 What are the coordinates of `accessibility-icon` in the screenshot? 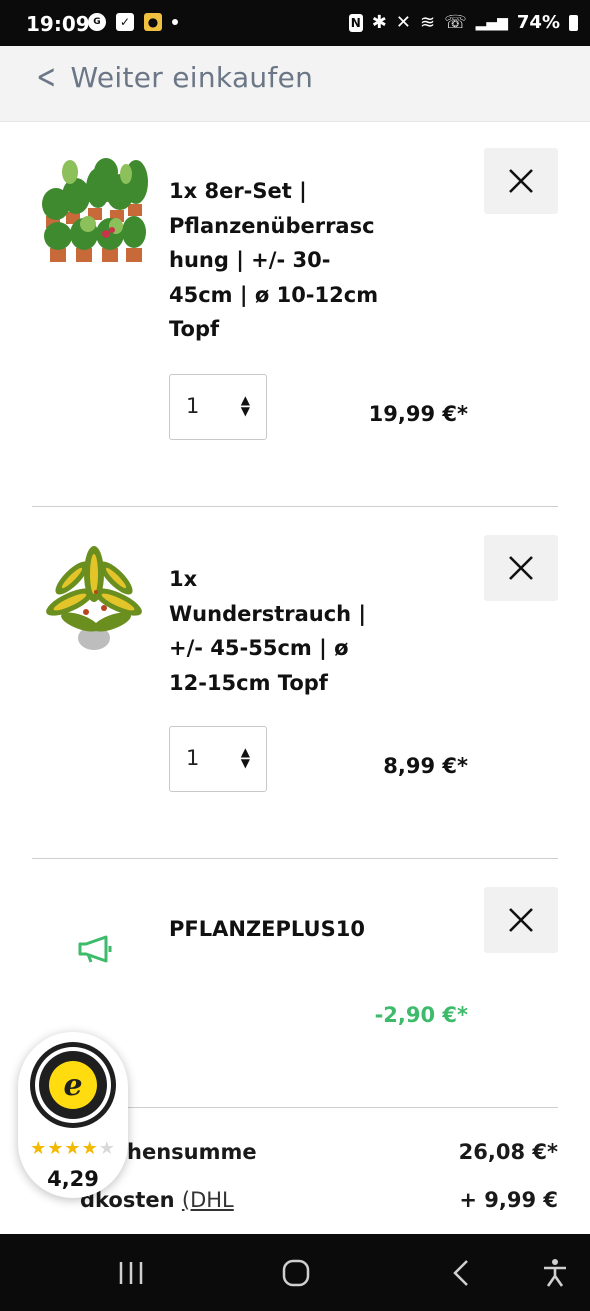 It's located at (555, 1273).